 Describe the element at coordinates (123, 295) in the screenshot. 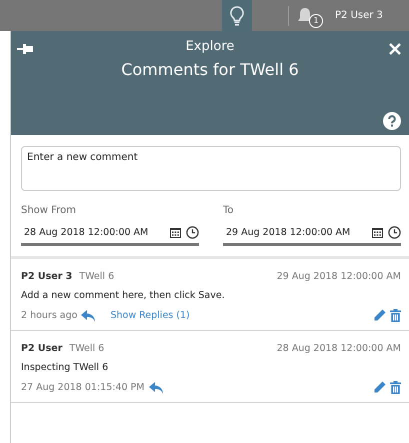

I see `comment-text: Add a new comment here, then click Save.` at that location.